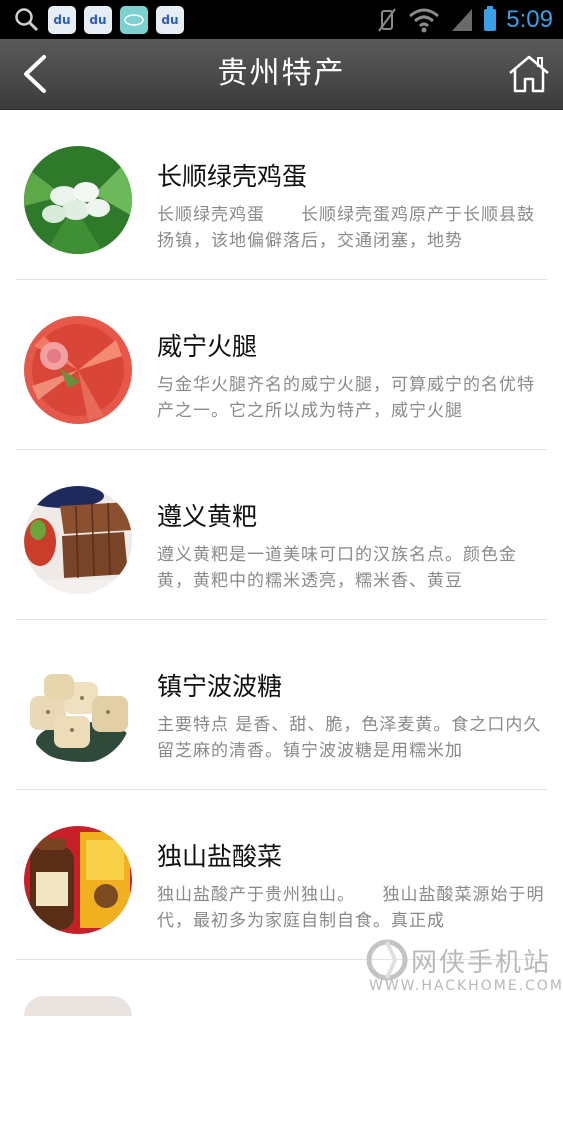  What do you see at coordinates (207, 516) in the screenshot?
I see `item-name: 遵义黄粑` at bounding box center [207, 516].